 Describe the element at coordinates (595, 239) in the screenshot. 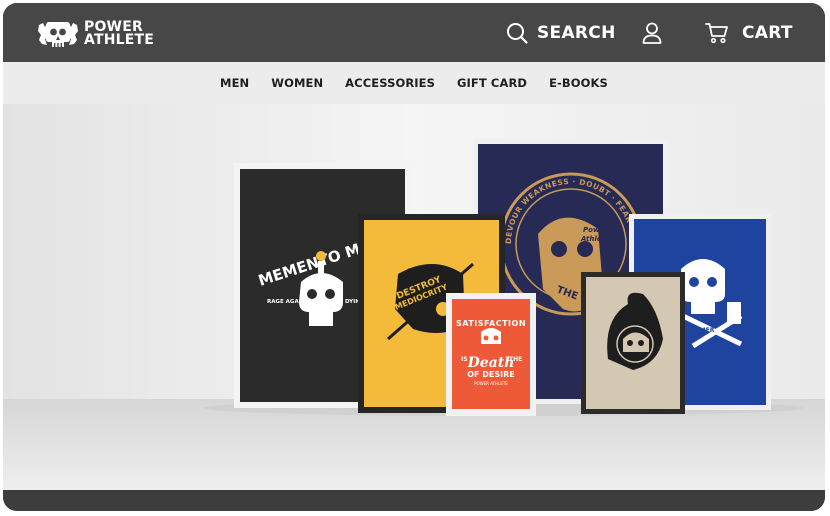

I see `devour-center-2: Athlete` at that location.